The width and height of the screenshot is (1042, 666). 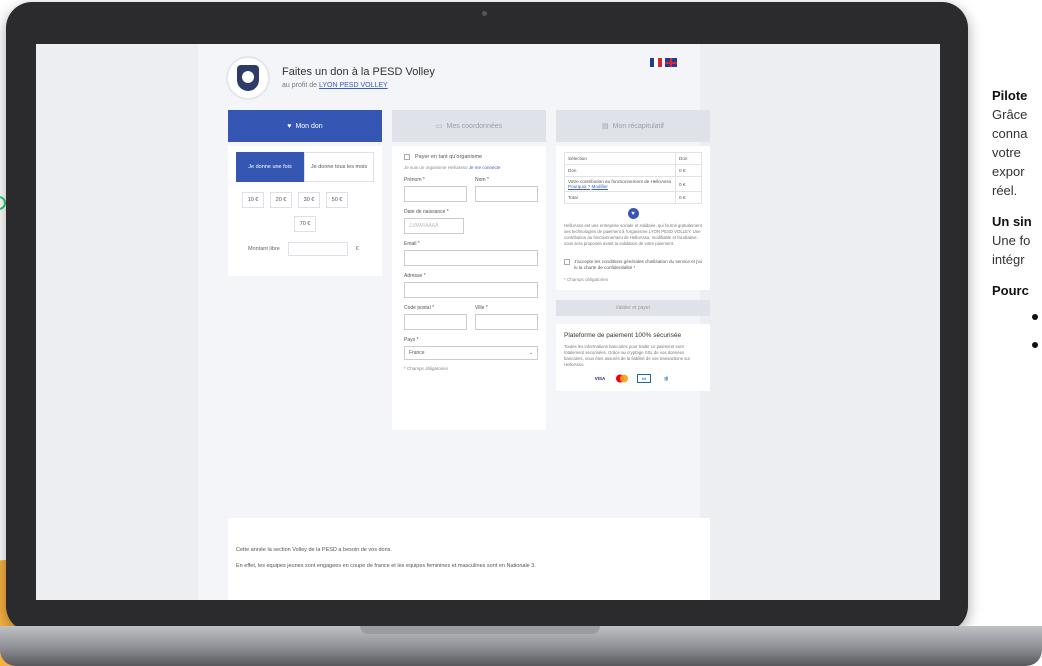 What do you see at coordinates (439, 126) in the screenshot?
I see `id-card-icon: ▭` at bounding box center [439, 126].